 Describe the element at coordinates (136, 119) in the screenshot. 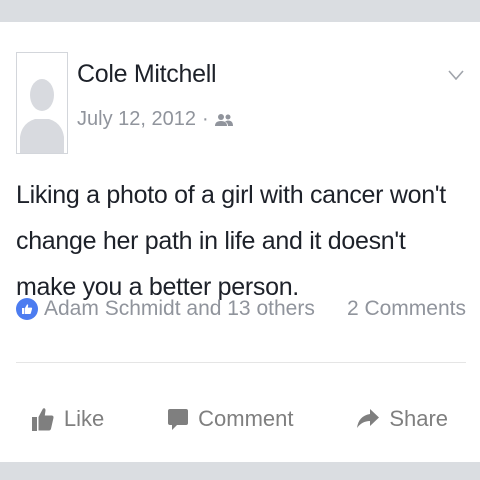

I see `post-date: July 12, 2012` at that location.